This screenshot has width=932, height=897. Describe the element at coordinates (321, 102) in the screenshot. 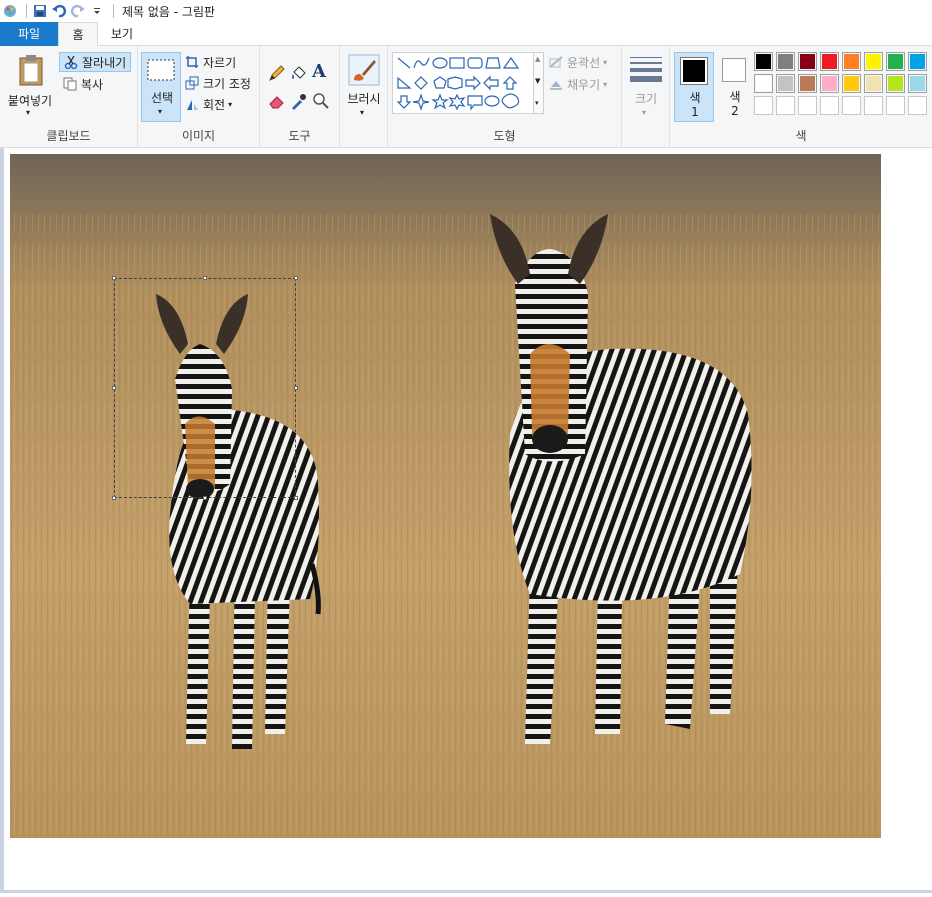

I see `magnifier-icon` at that location.